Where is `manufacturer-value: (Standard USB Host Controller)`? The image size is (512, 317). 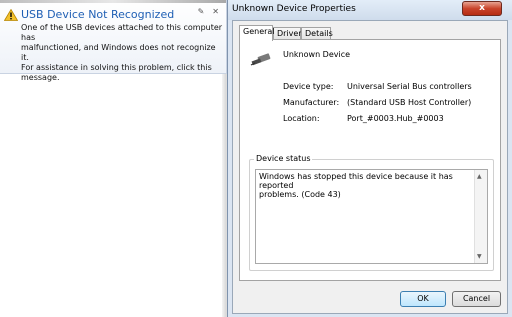
manufacturer-value: (Standard USB Host Controller) is located at coordinates (409, 102).